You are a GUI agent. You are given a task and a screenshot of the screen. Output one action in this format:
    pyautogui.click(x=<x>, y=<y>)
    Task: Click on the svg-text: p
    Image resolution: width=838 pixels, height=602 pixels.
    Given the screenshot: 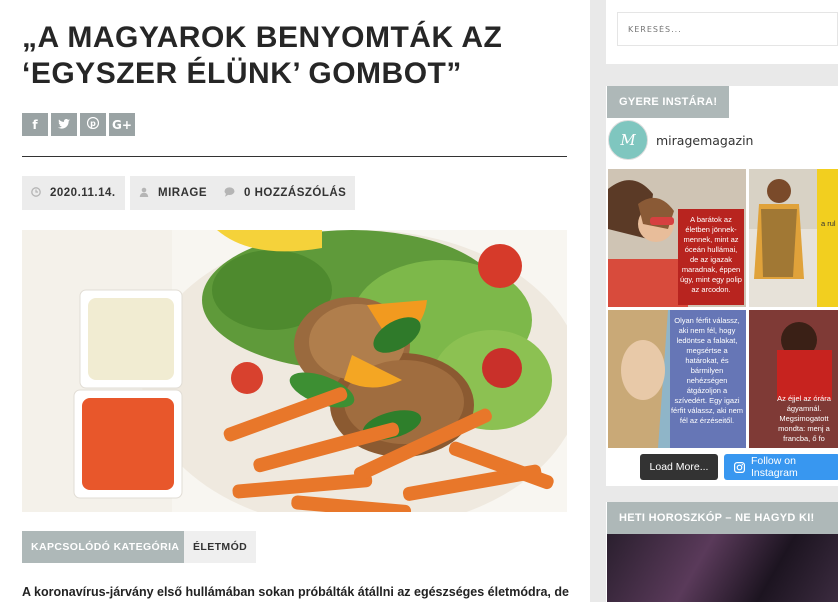 What is the action you would take?
    pyautogui.click(x=93, y=123)
    